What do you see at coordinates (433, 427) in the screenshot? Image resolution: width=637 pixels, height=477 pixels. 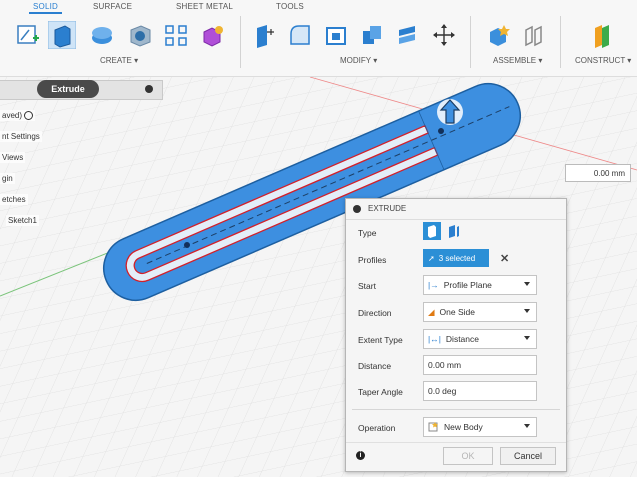 I see `new-body-icon` at bounding box center [433, 427].